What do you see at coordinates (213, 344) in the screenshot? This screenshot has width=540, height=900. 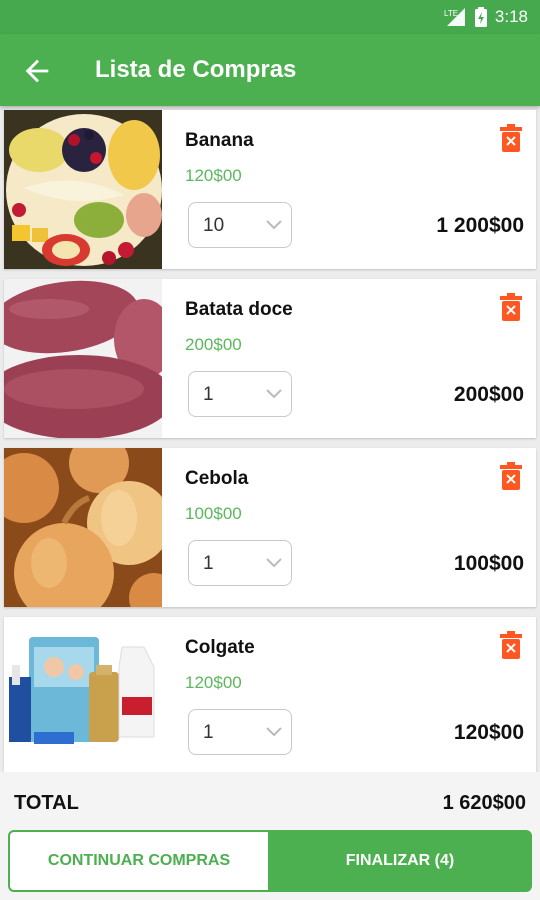 I see `item-unit-price: 200$00` at bounding box center [213, 344].